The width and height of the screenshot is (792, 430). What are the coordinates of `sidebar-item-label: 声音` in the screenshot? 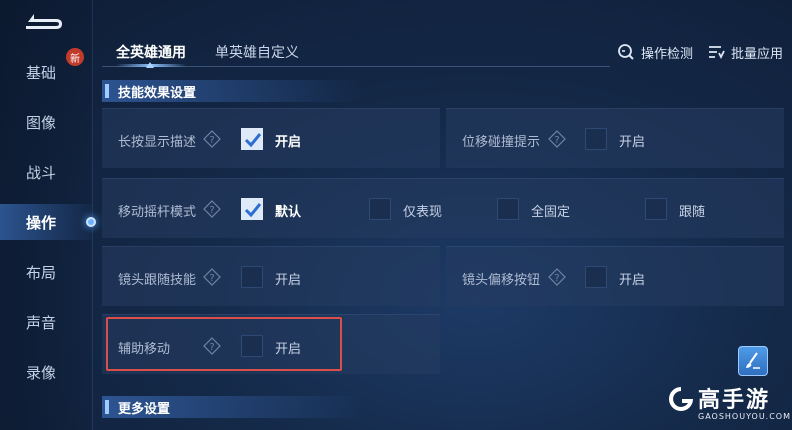 It's located at (41, 322).